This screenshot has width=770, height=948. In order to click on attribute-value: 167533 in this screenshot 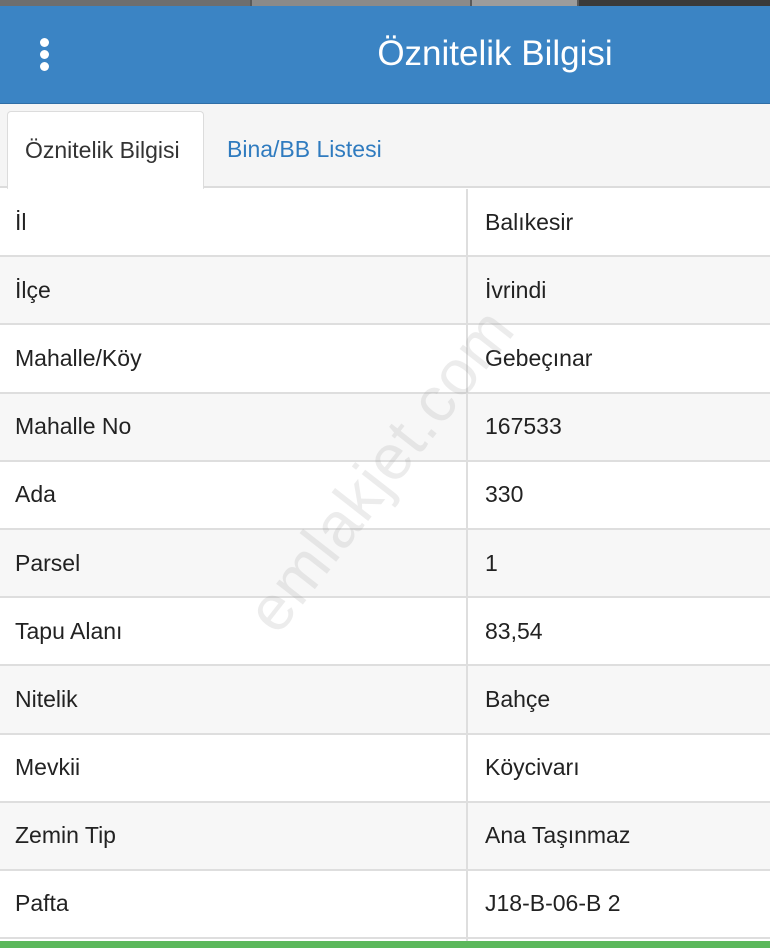, I will do `click(523, 426)`.